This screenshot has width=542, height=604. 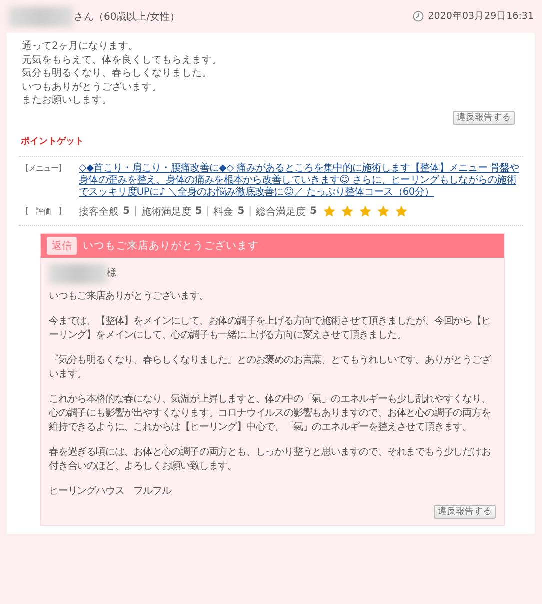 What do you see at coordinates (418, 16) in the screenshot?
I see `clock-icon` at bounding box center [418, 16].